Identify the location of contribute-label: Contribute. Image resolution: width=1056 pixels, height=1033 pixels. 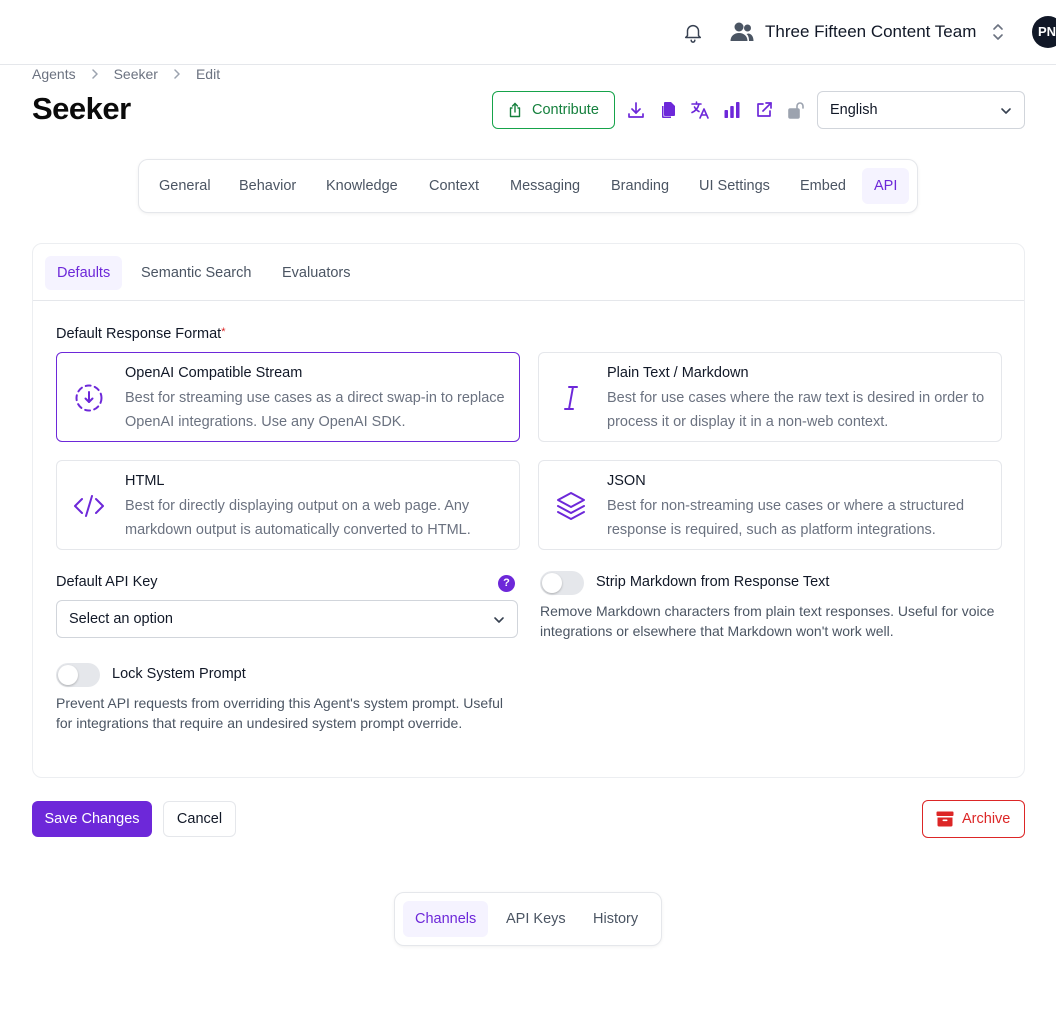
(565, 110).